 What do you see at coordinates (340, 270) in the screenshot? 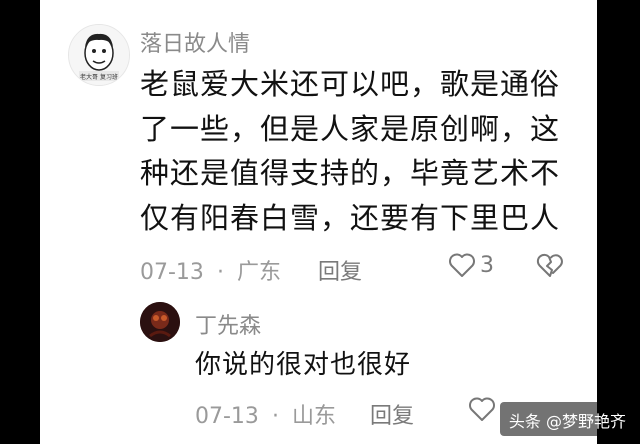
I see `reply-button: 回复` at bounding box center [340, 270].